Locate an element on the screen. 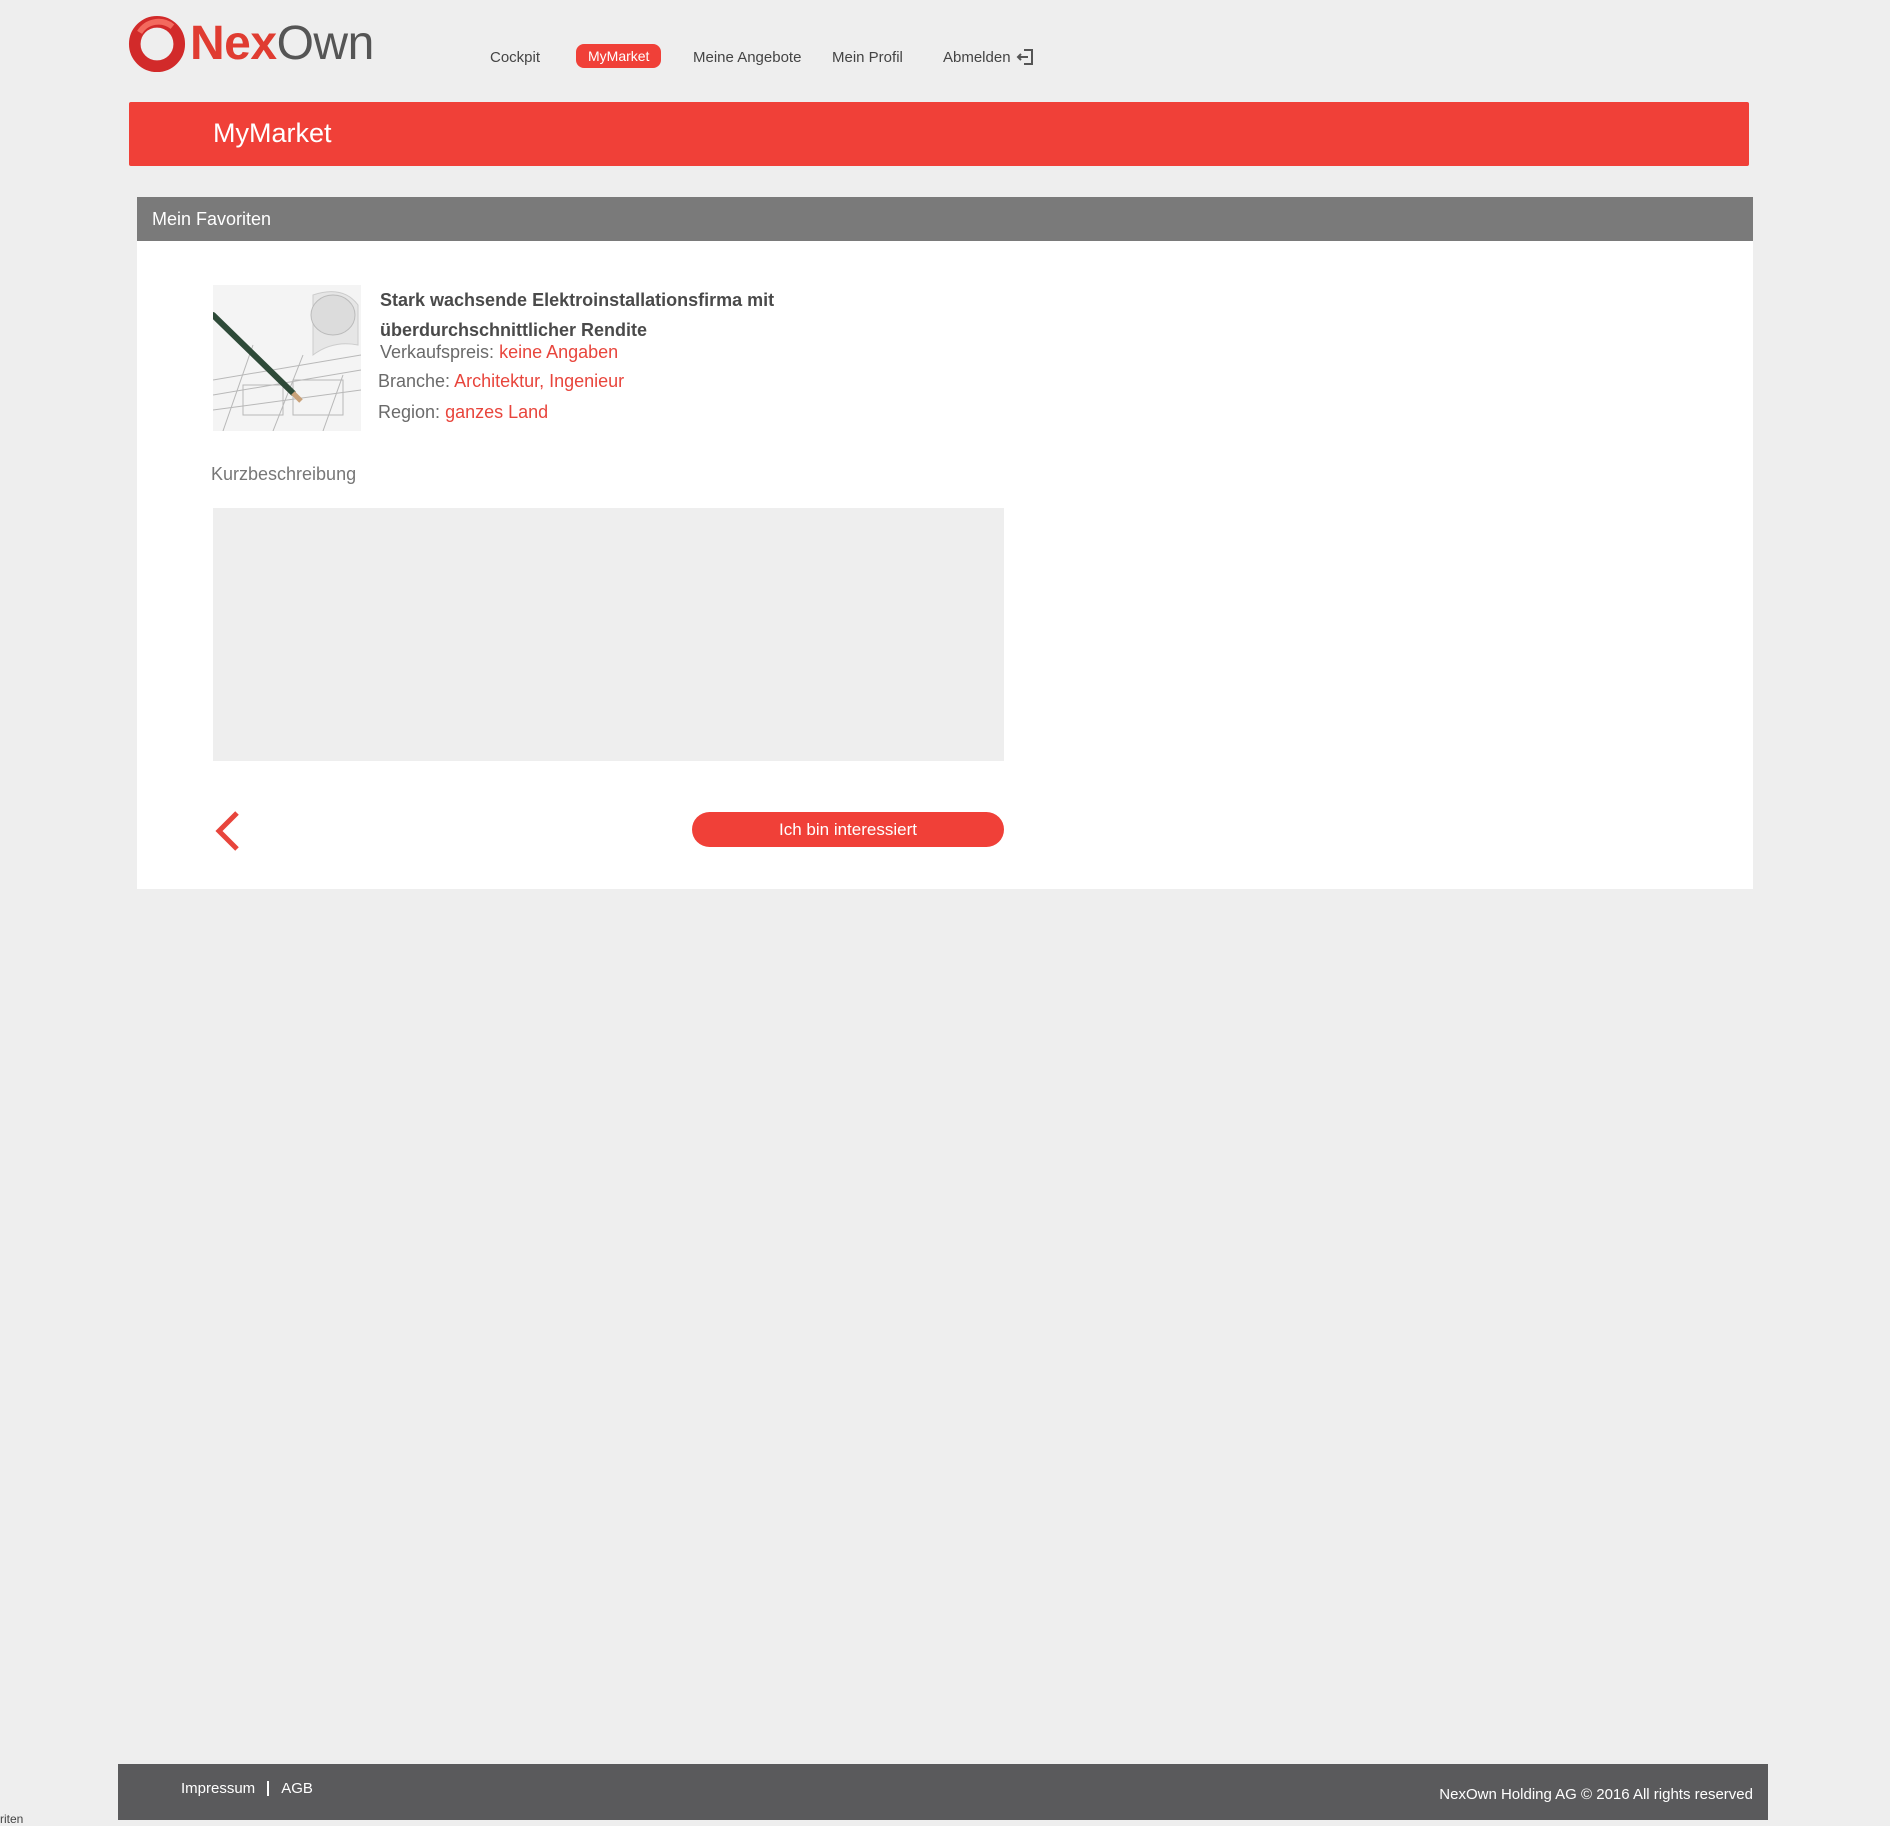 The width and height of the screenshot is (1890, 1826). short-description-box is located at coordinates (608, 634).